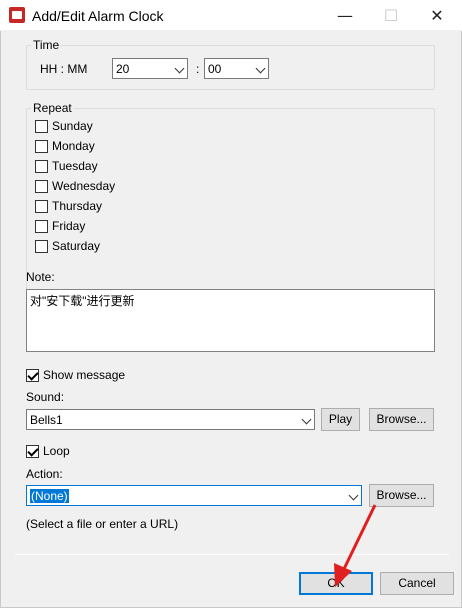 Image resolution: width=462 pixels, height=608 pixels. Describe the element at coordinates (340, 419) in the screenshot. I see `play-button: Play` at that location.